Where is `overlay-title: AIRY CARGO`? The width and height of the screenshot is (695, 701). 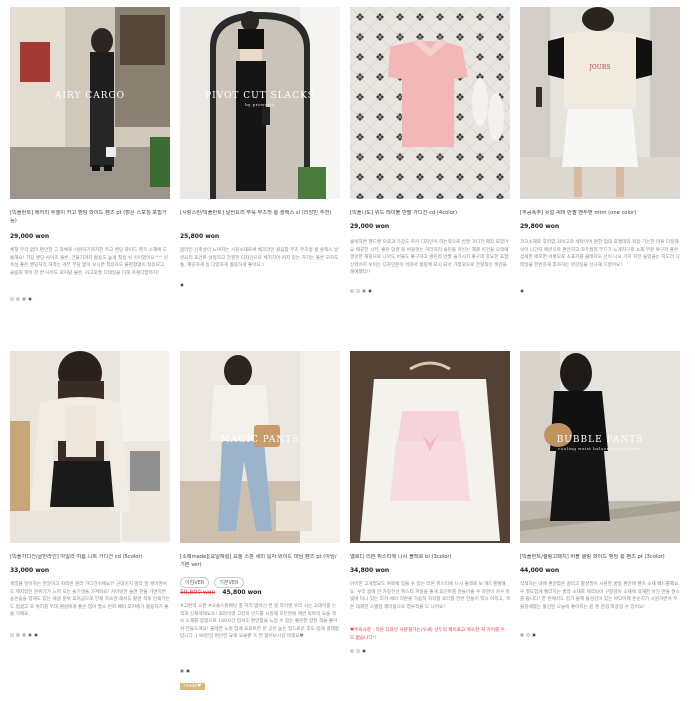 overlay-title: AIRY CARGO is located at coordinates (90, 96).